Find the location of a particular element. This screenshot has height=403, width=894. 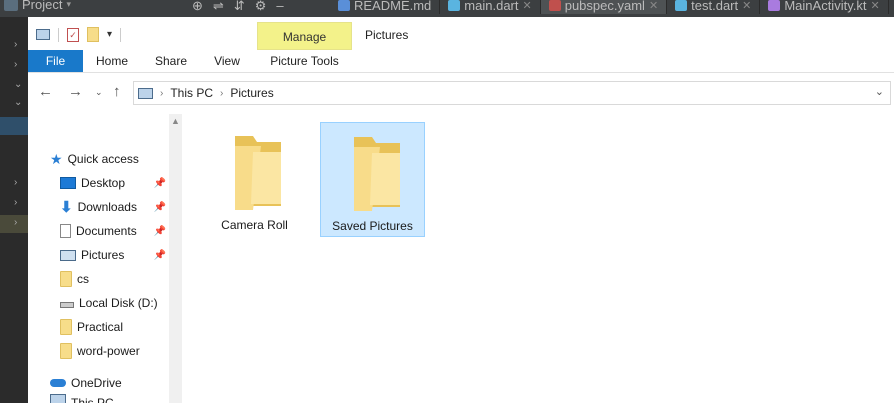

ide-project-label: Project is located at coordinates (42, 6).